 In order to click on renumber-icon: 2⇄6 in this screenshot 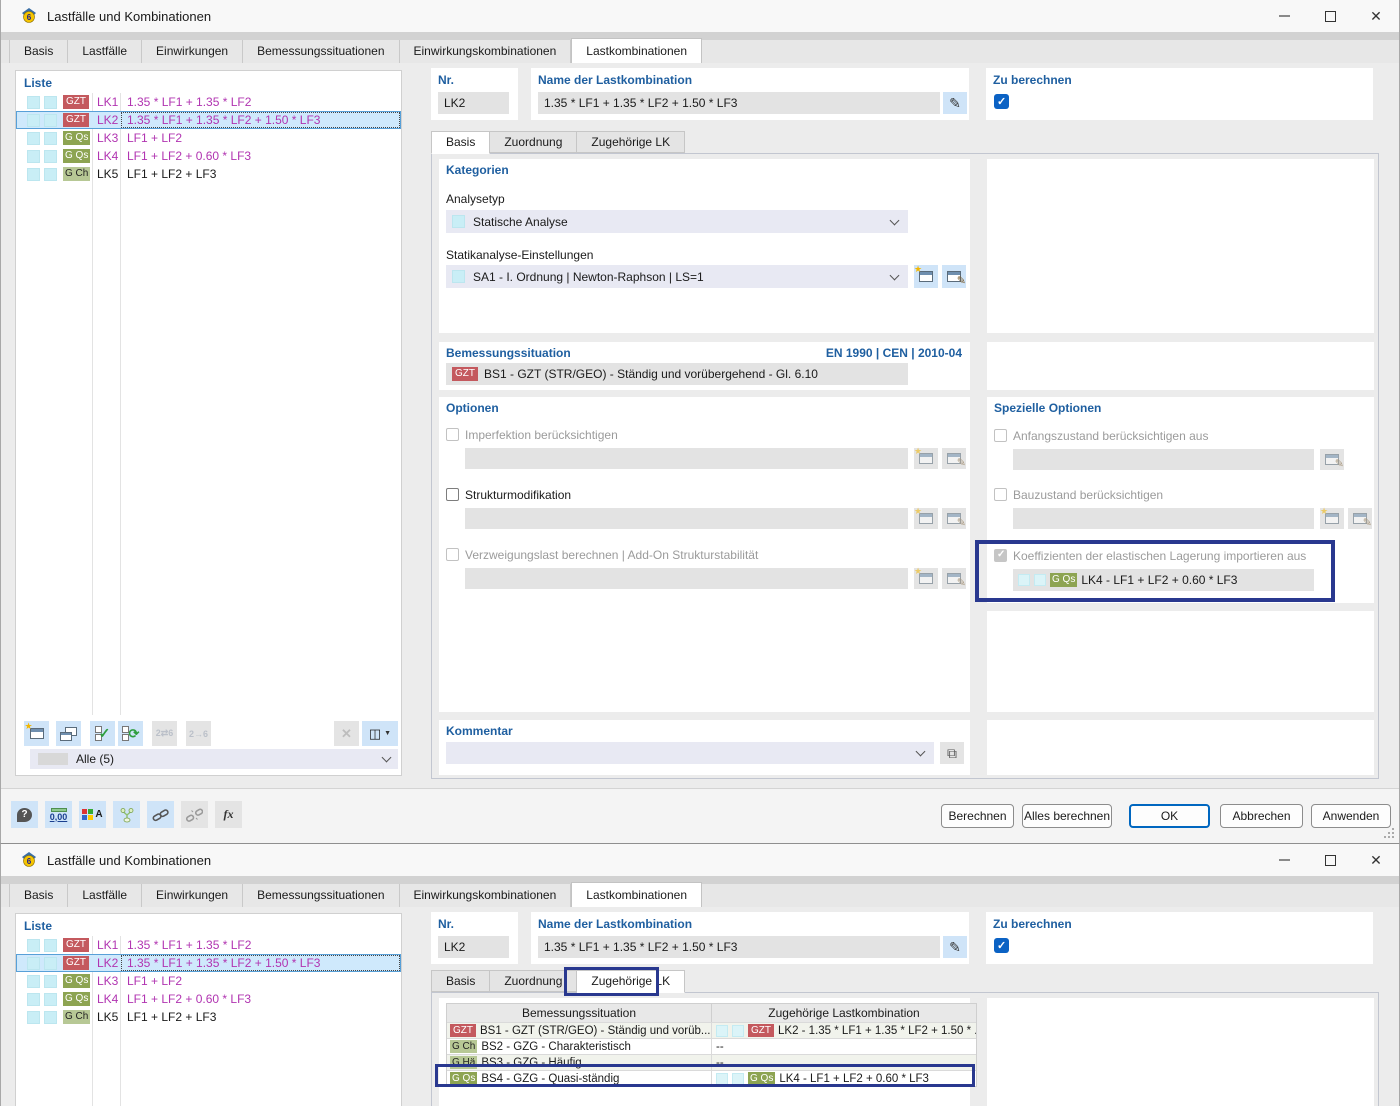, I will do `click(164, 733)`.